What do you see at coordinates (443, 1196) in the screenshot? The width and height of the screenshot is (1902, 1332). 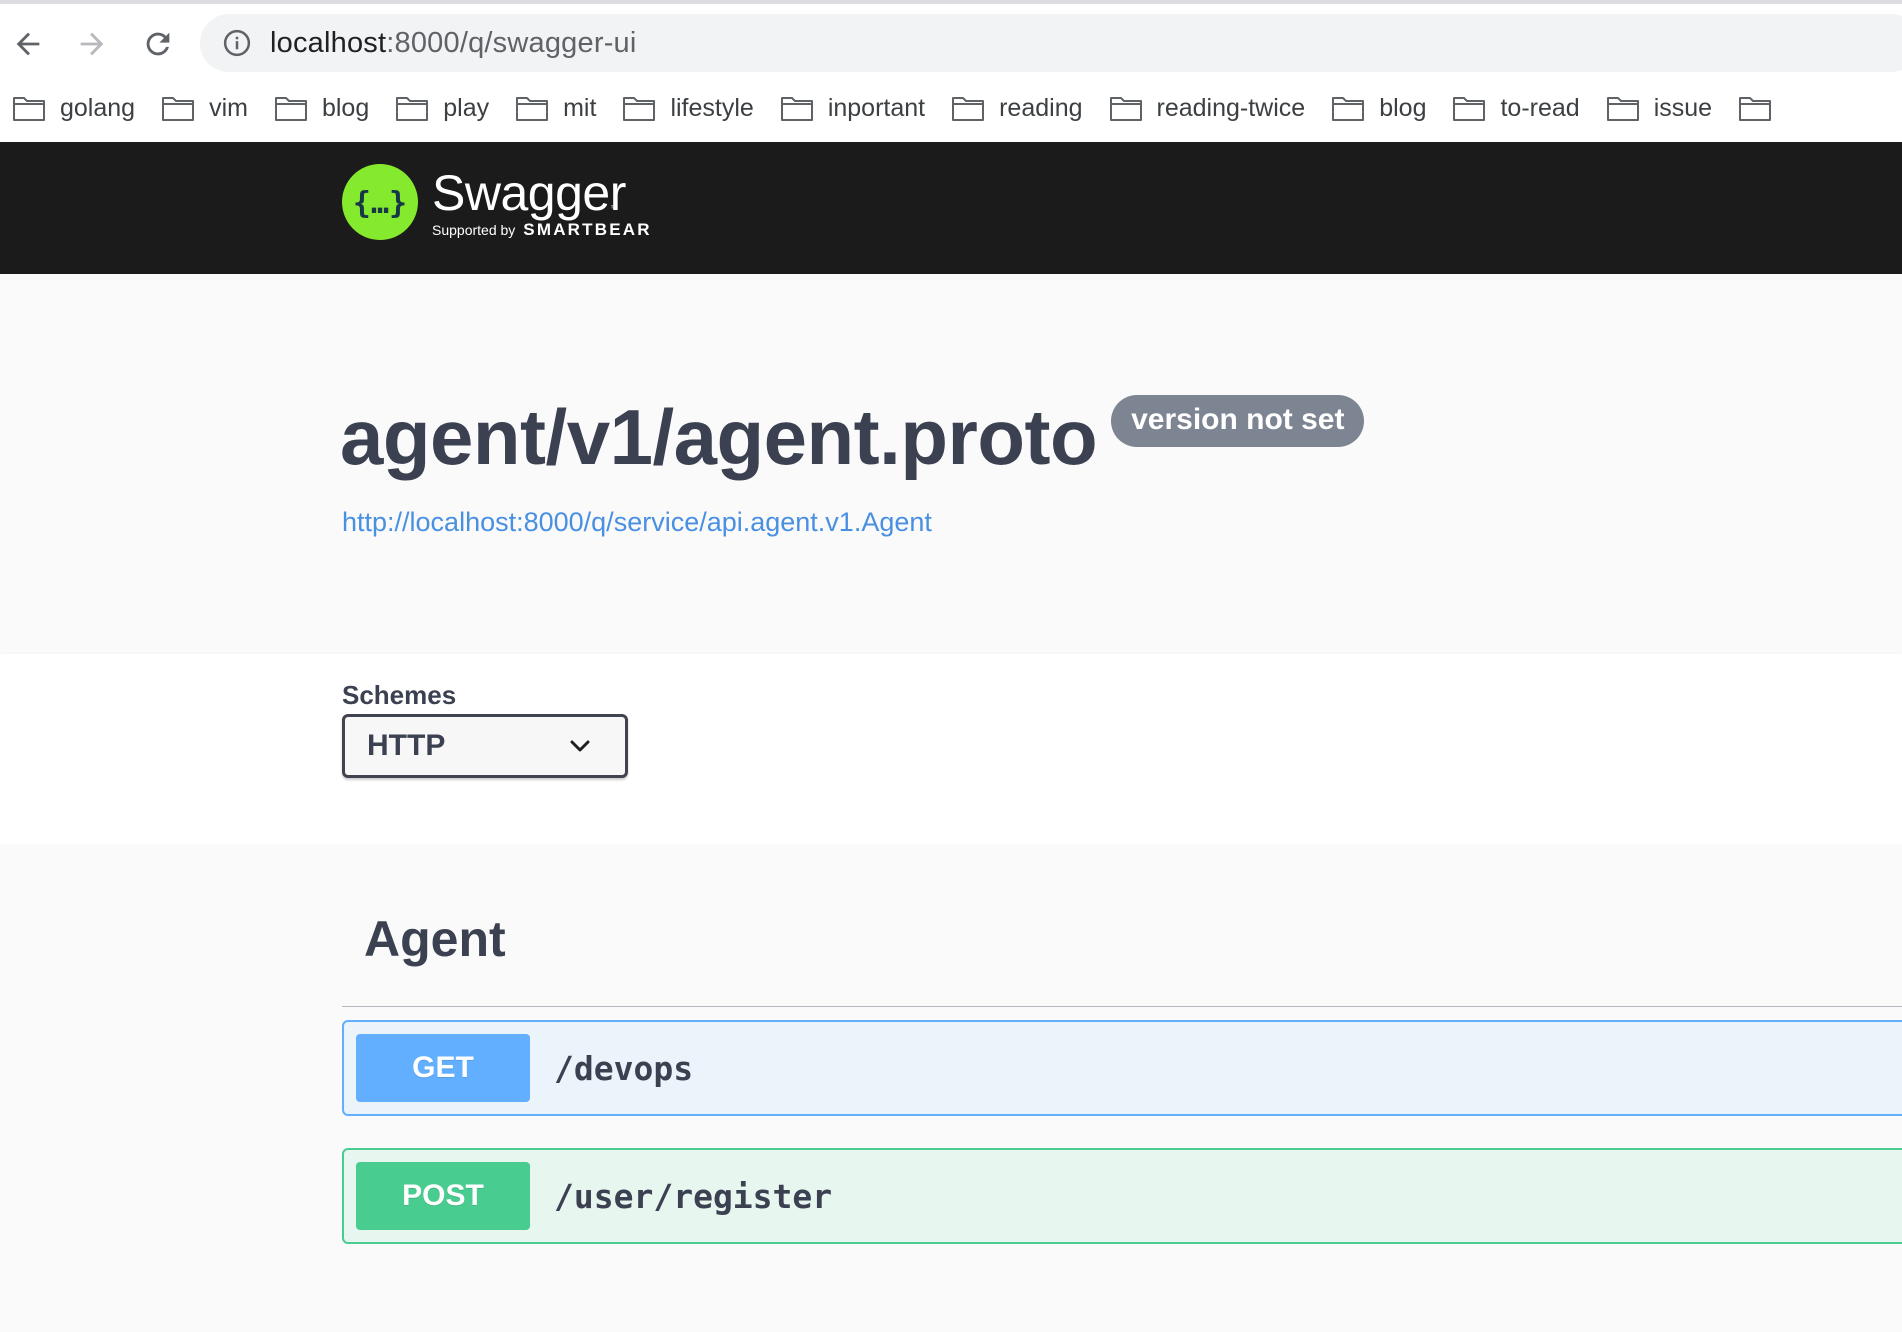 I see `method-badge-post: POST` at bounding box center [443, 1196].